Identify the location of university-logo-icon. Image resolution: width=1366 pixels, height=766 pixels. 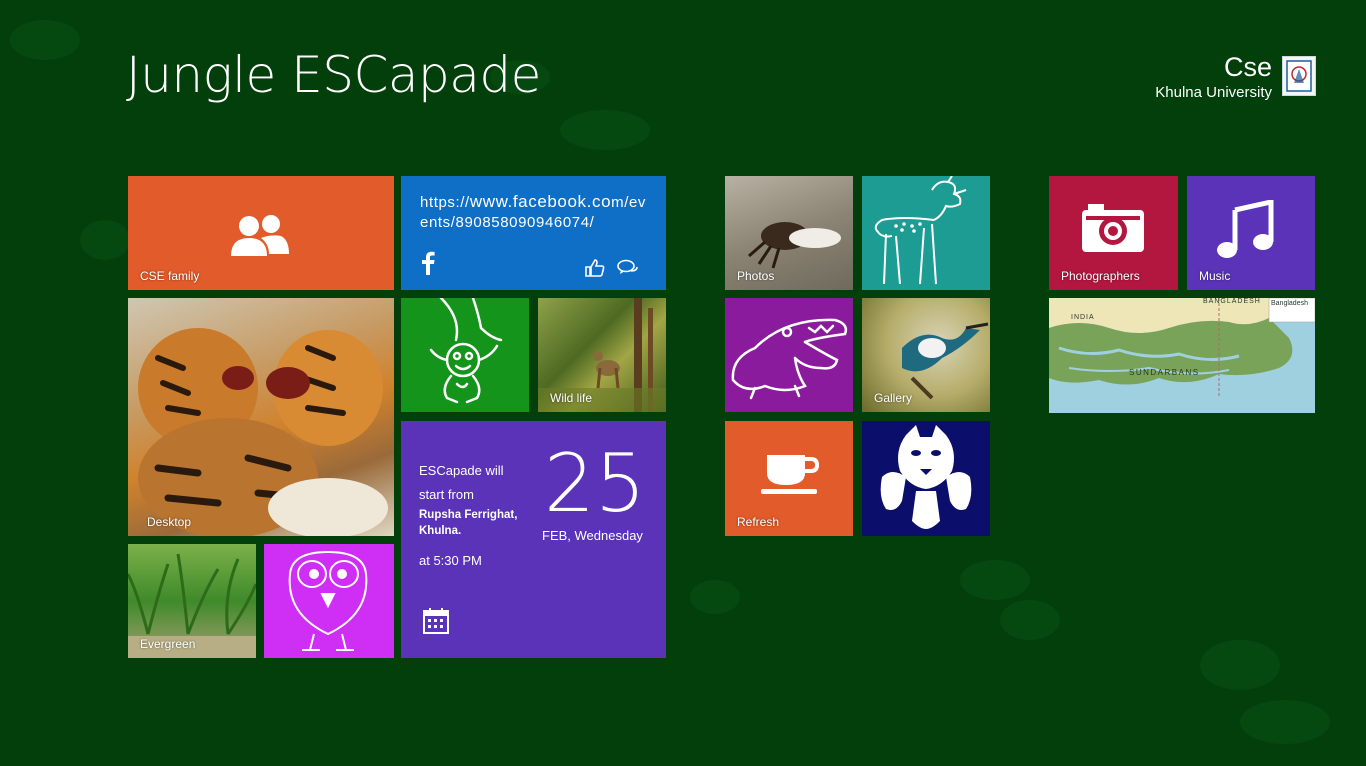
(1299, 76).